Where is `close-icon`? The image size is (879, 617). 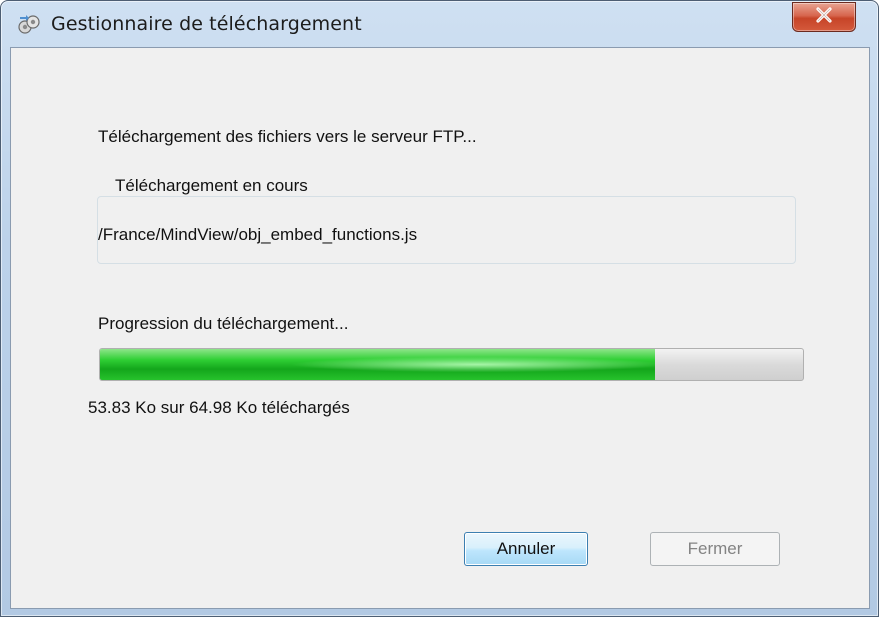 close-icon is located at coordinates (824, 17).